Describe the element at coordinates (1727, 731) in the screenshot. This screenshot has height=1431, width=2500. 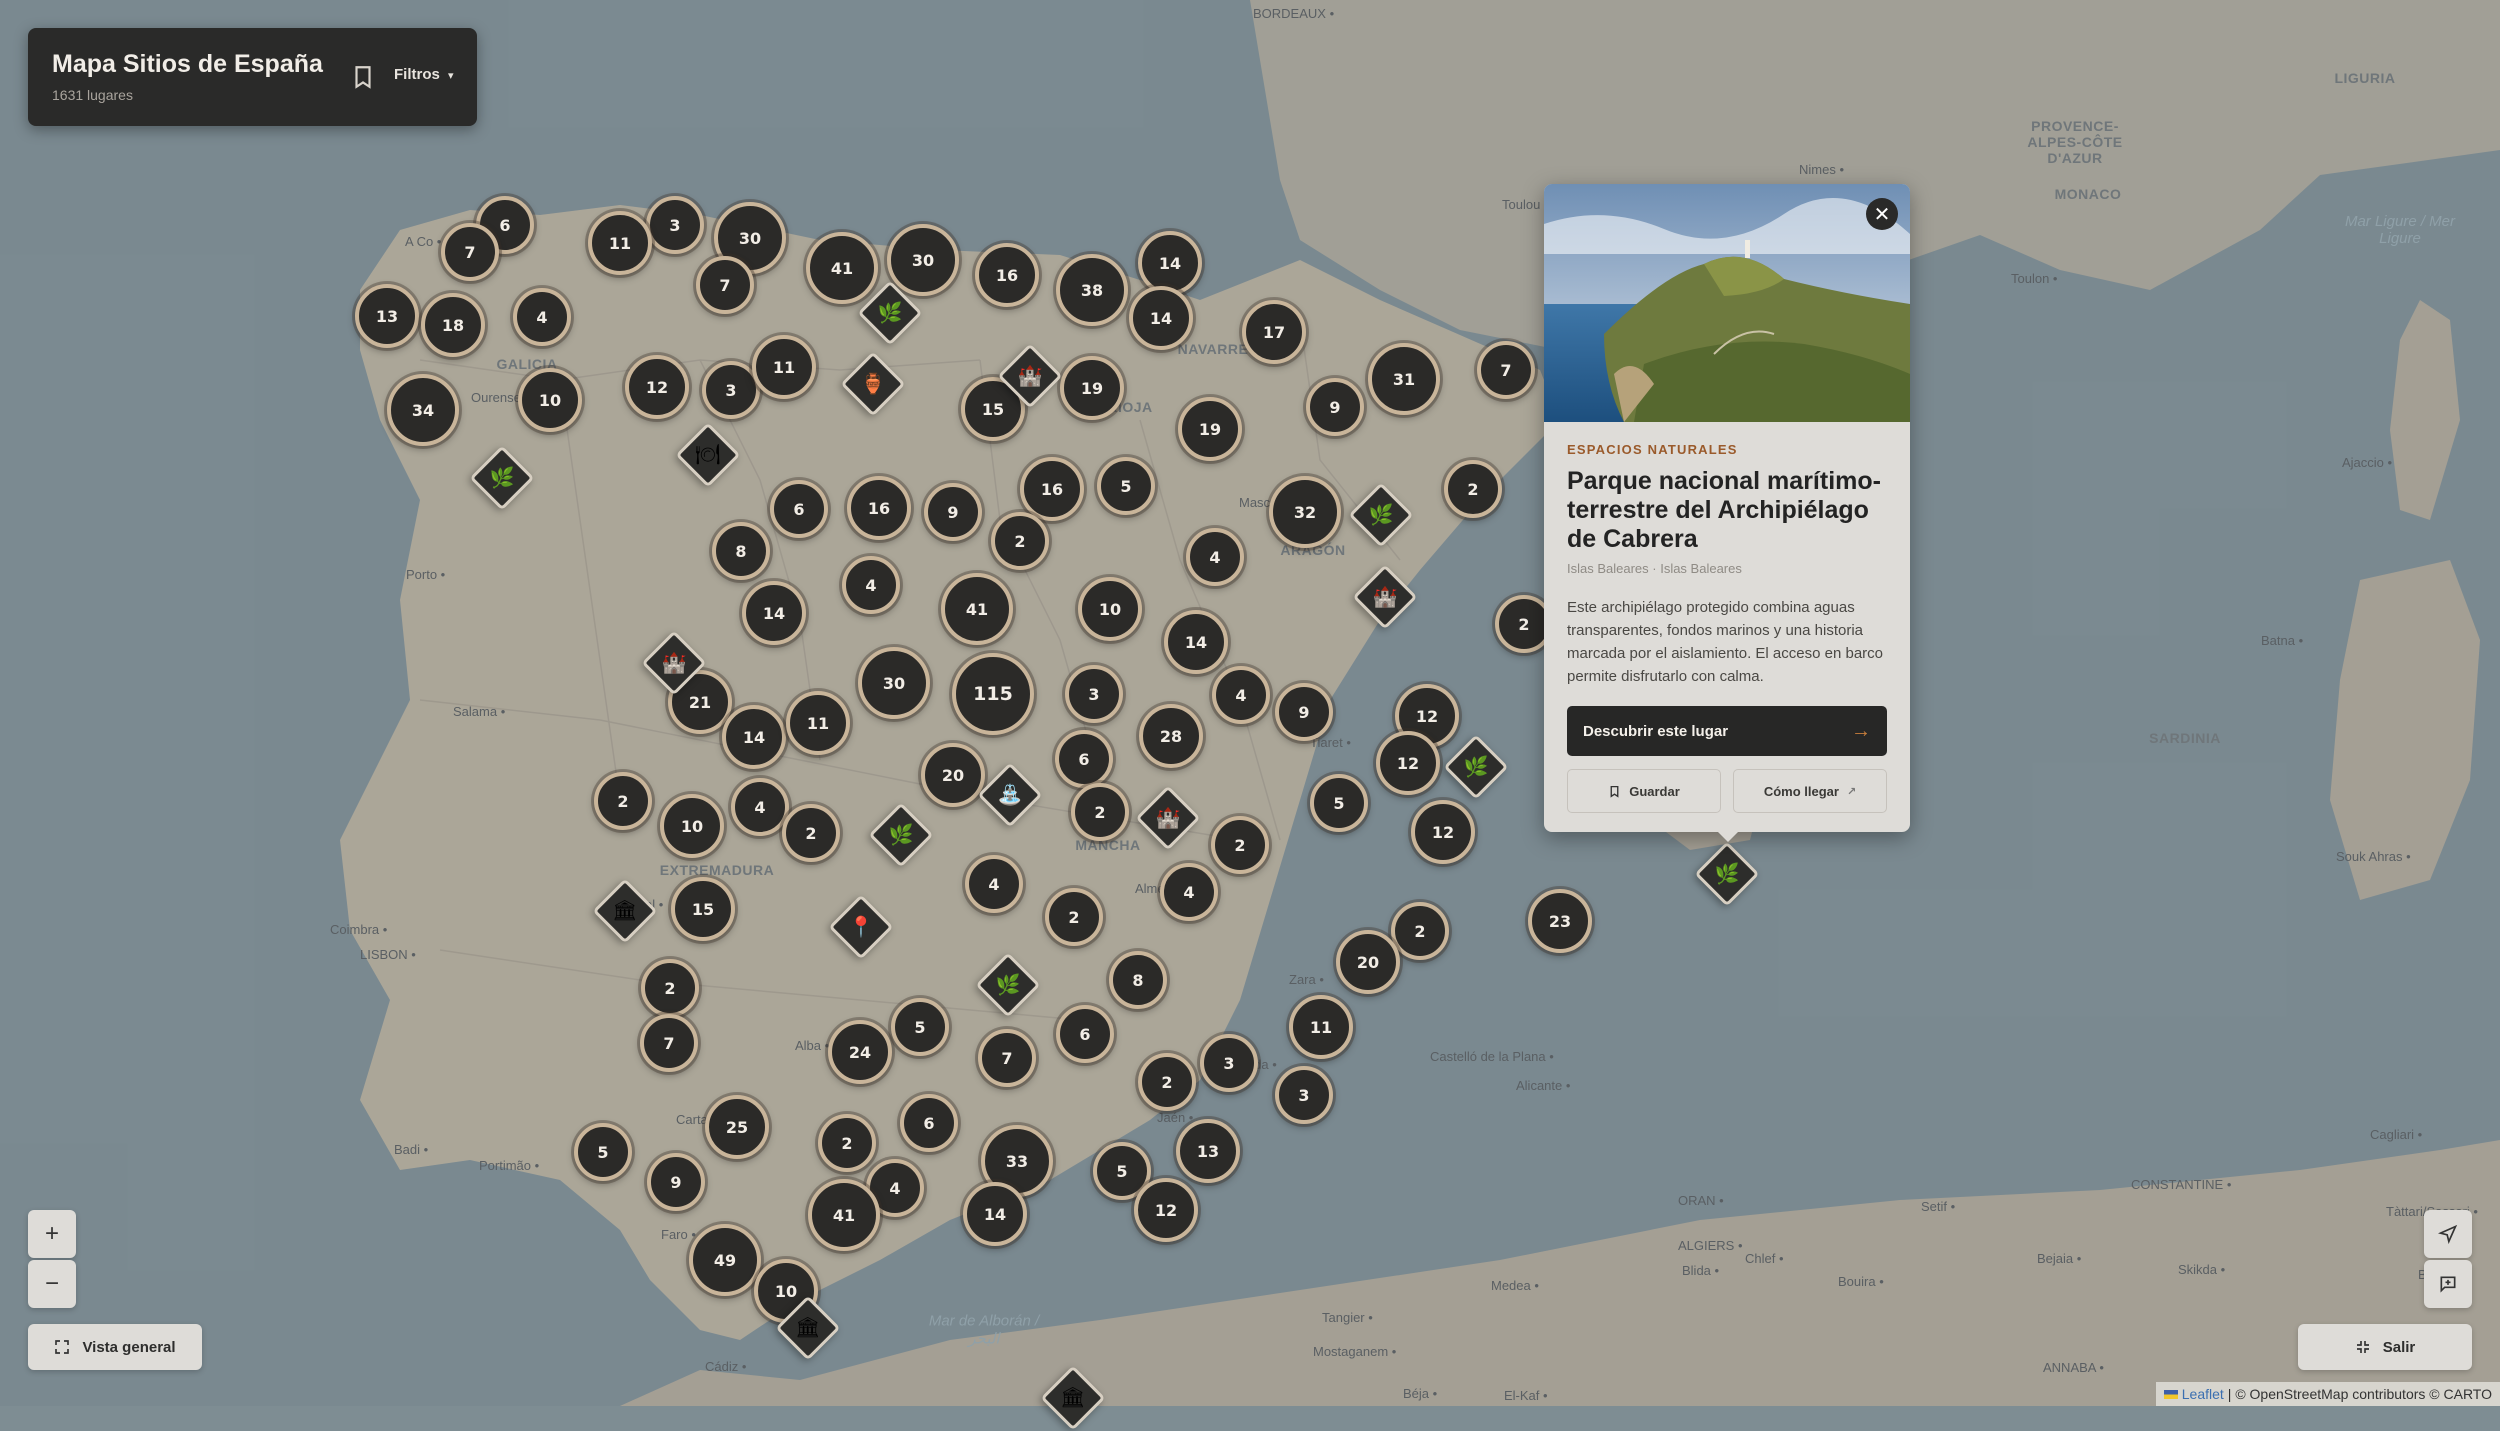
I see `discover-button: Descubrir este lugar →` at that location.